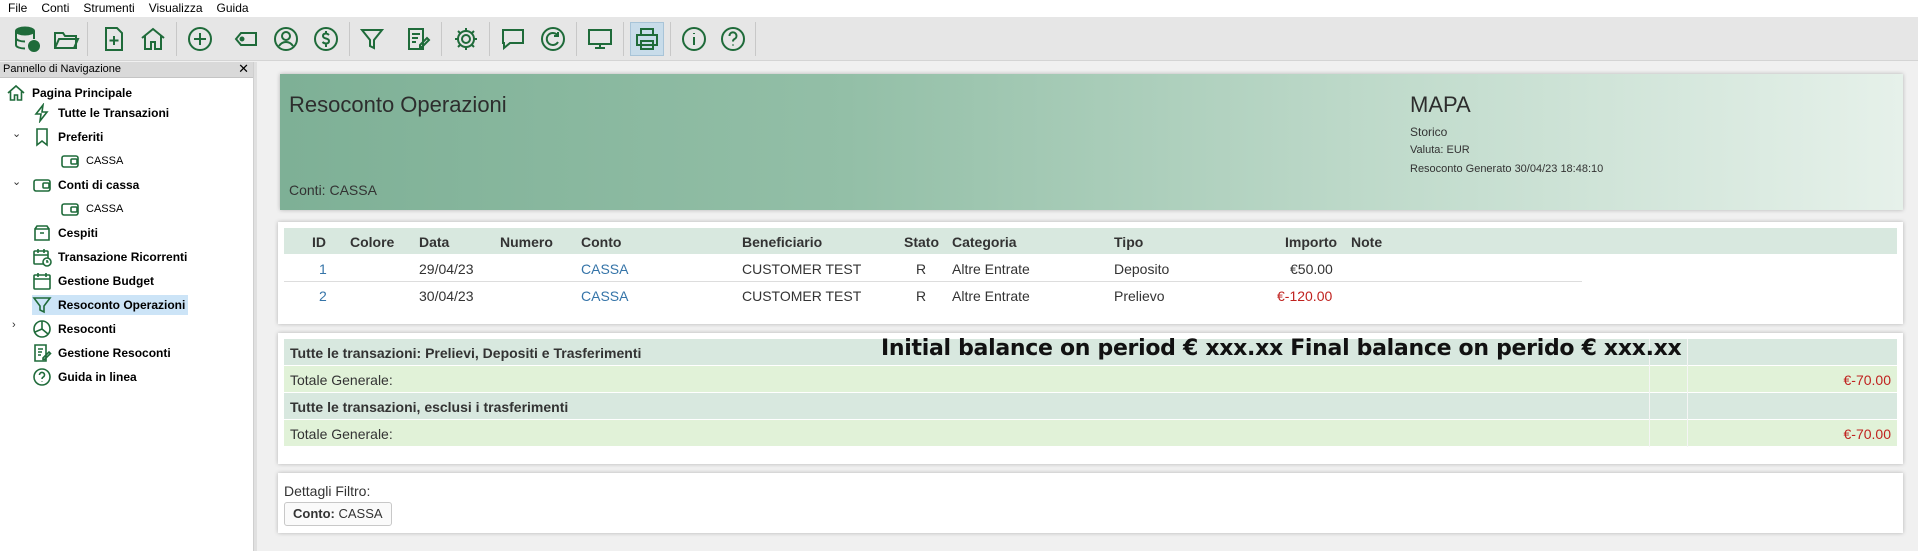 The width and height of the screenshot is (1918, 551). Describe the element at coordinates (513, 39) in the screenshot. I see `comment-icon` at that location.